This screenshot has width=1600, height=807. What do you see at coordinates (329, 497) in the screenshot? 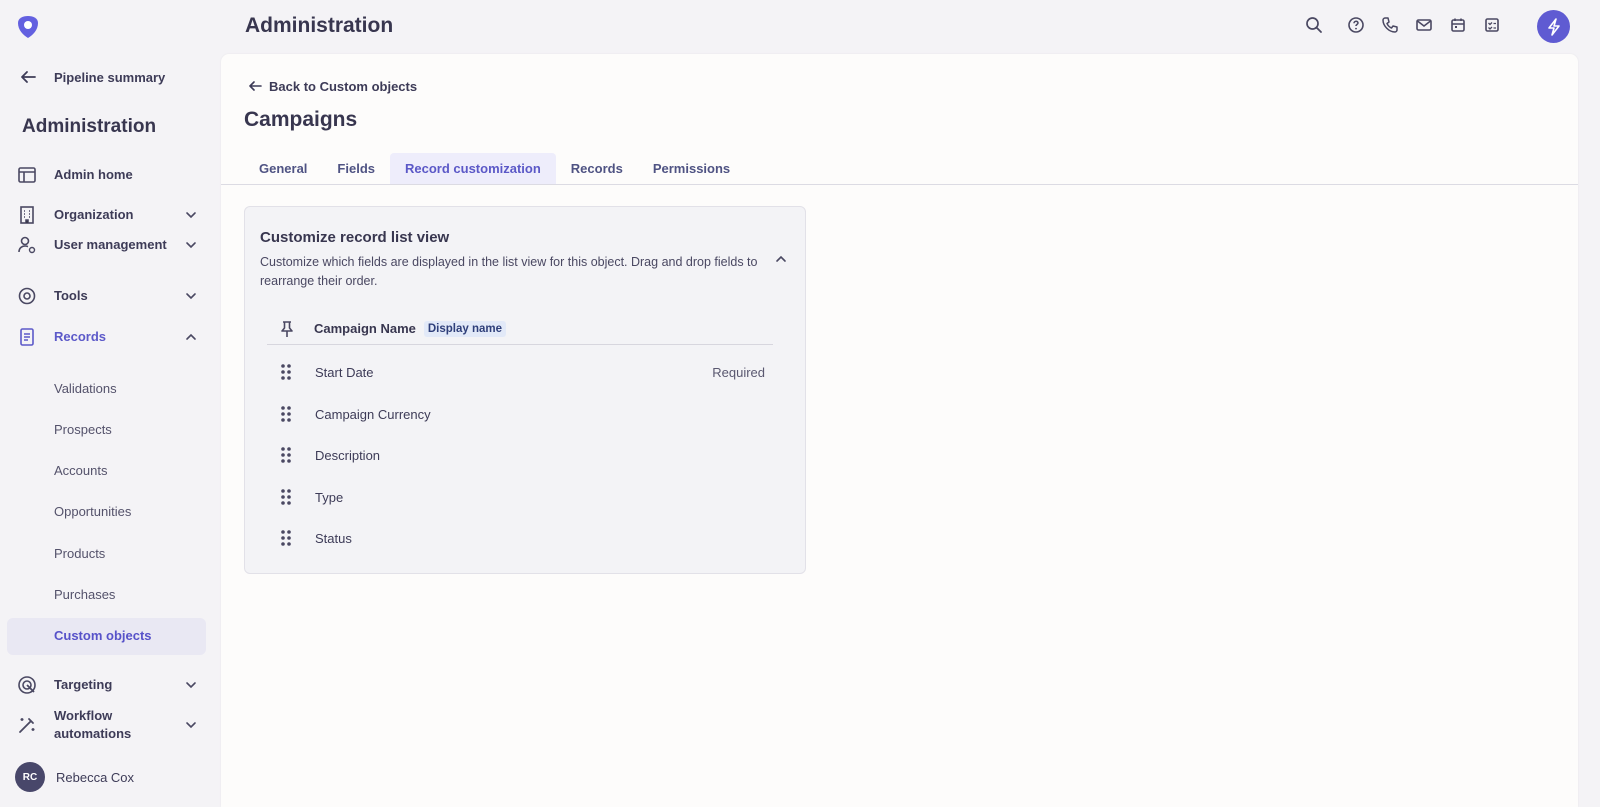
I see `field-name: Type` at bounding box center [329, 497].